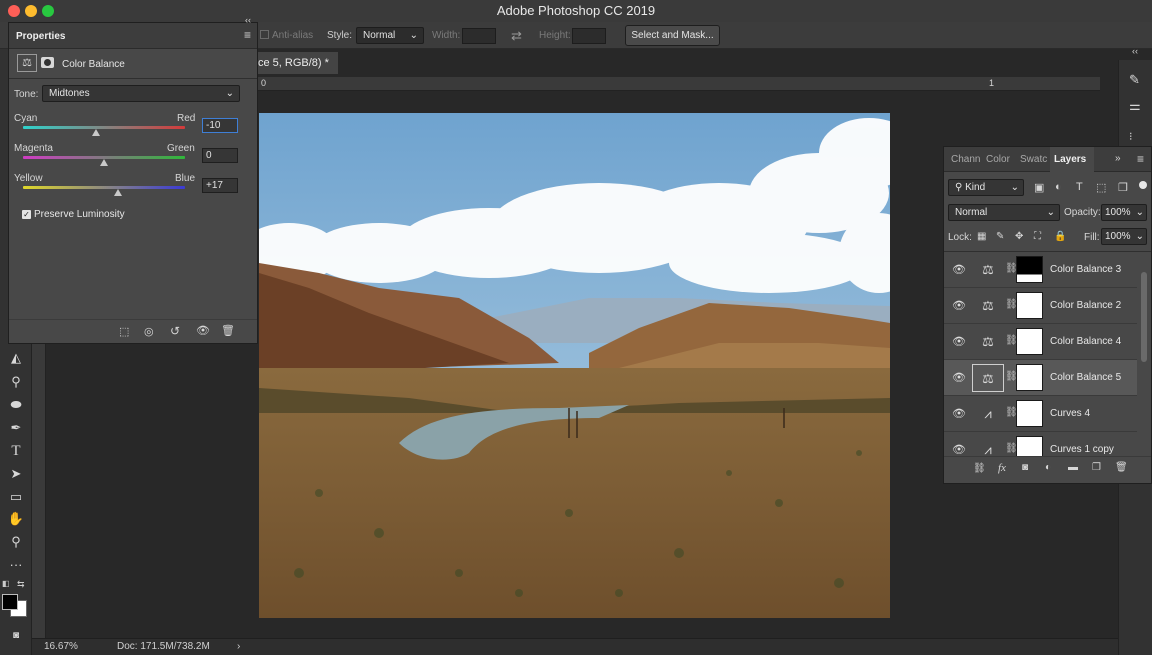 This screenshot has width=1152, height=655. What do you see at coordinates (1082, 444) in the screenshot?
I see `layer-name: Curves 1 copy` at bounding box center [1082, 444].